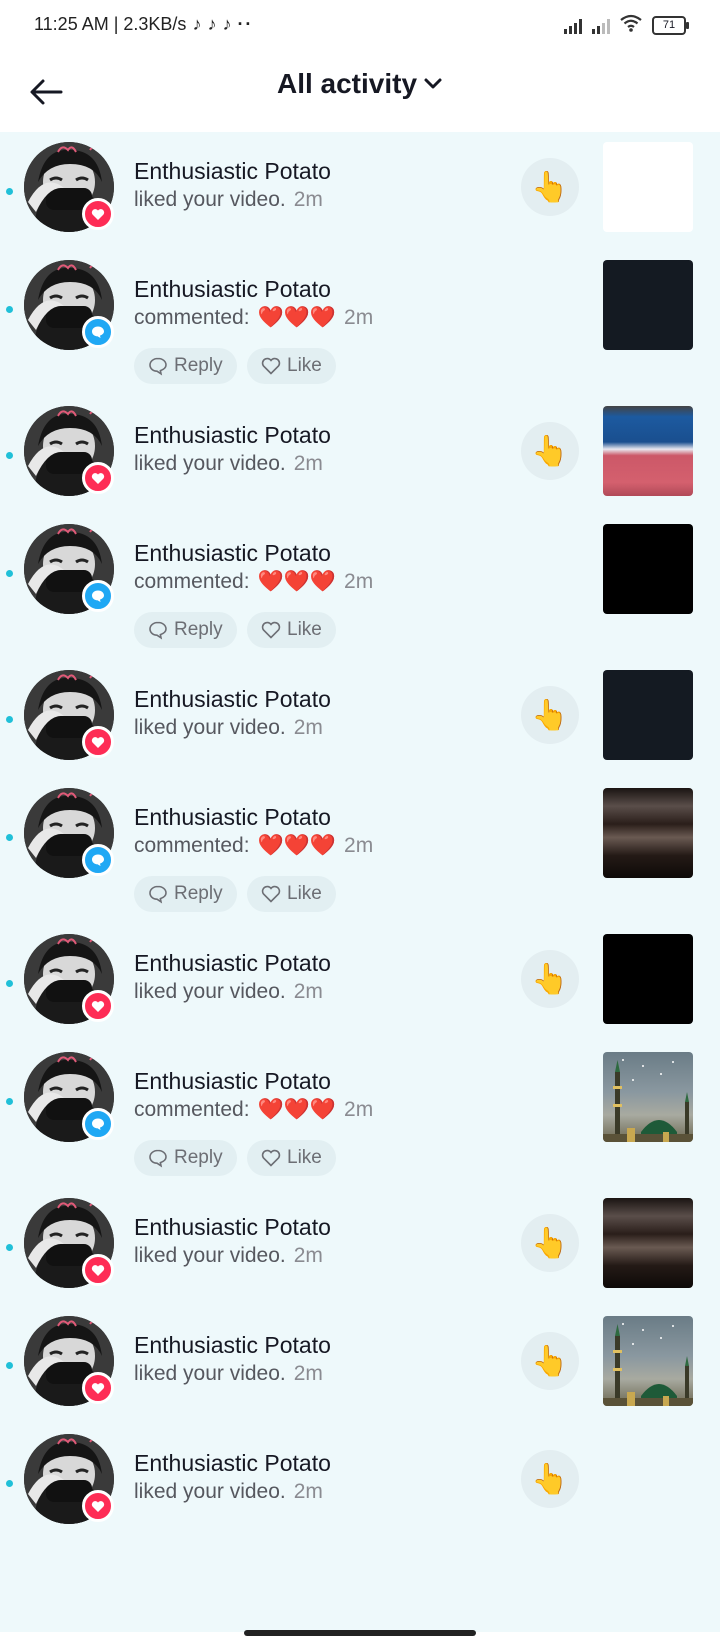  I want to click on title-wrap: All activity, so click(360, 84).